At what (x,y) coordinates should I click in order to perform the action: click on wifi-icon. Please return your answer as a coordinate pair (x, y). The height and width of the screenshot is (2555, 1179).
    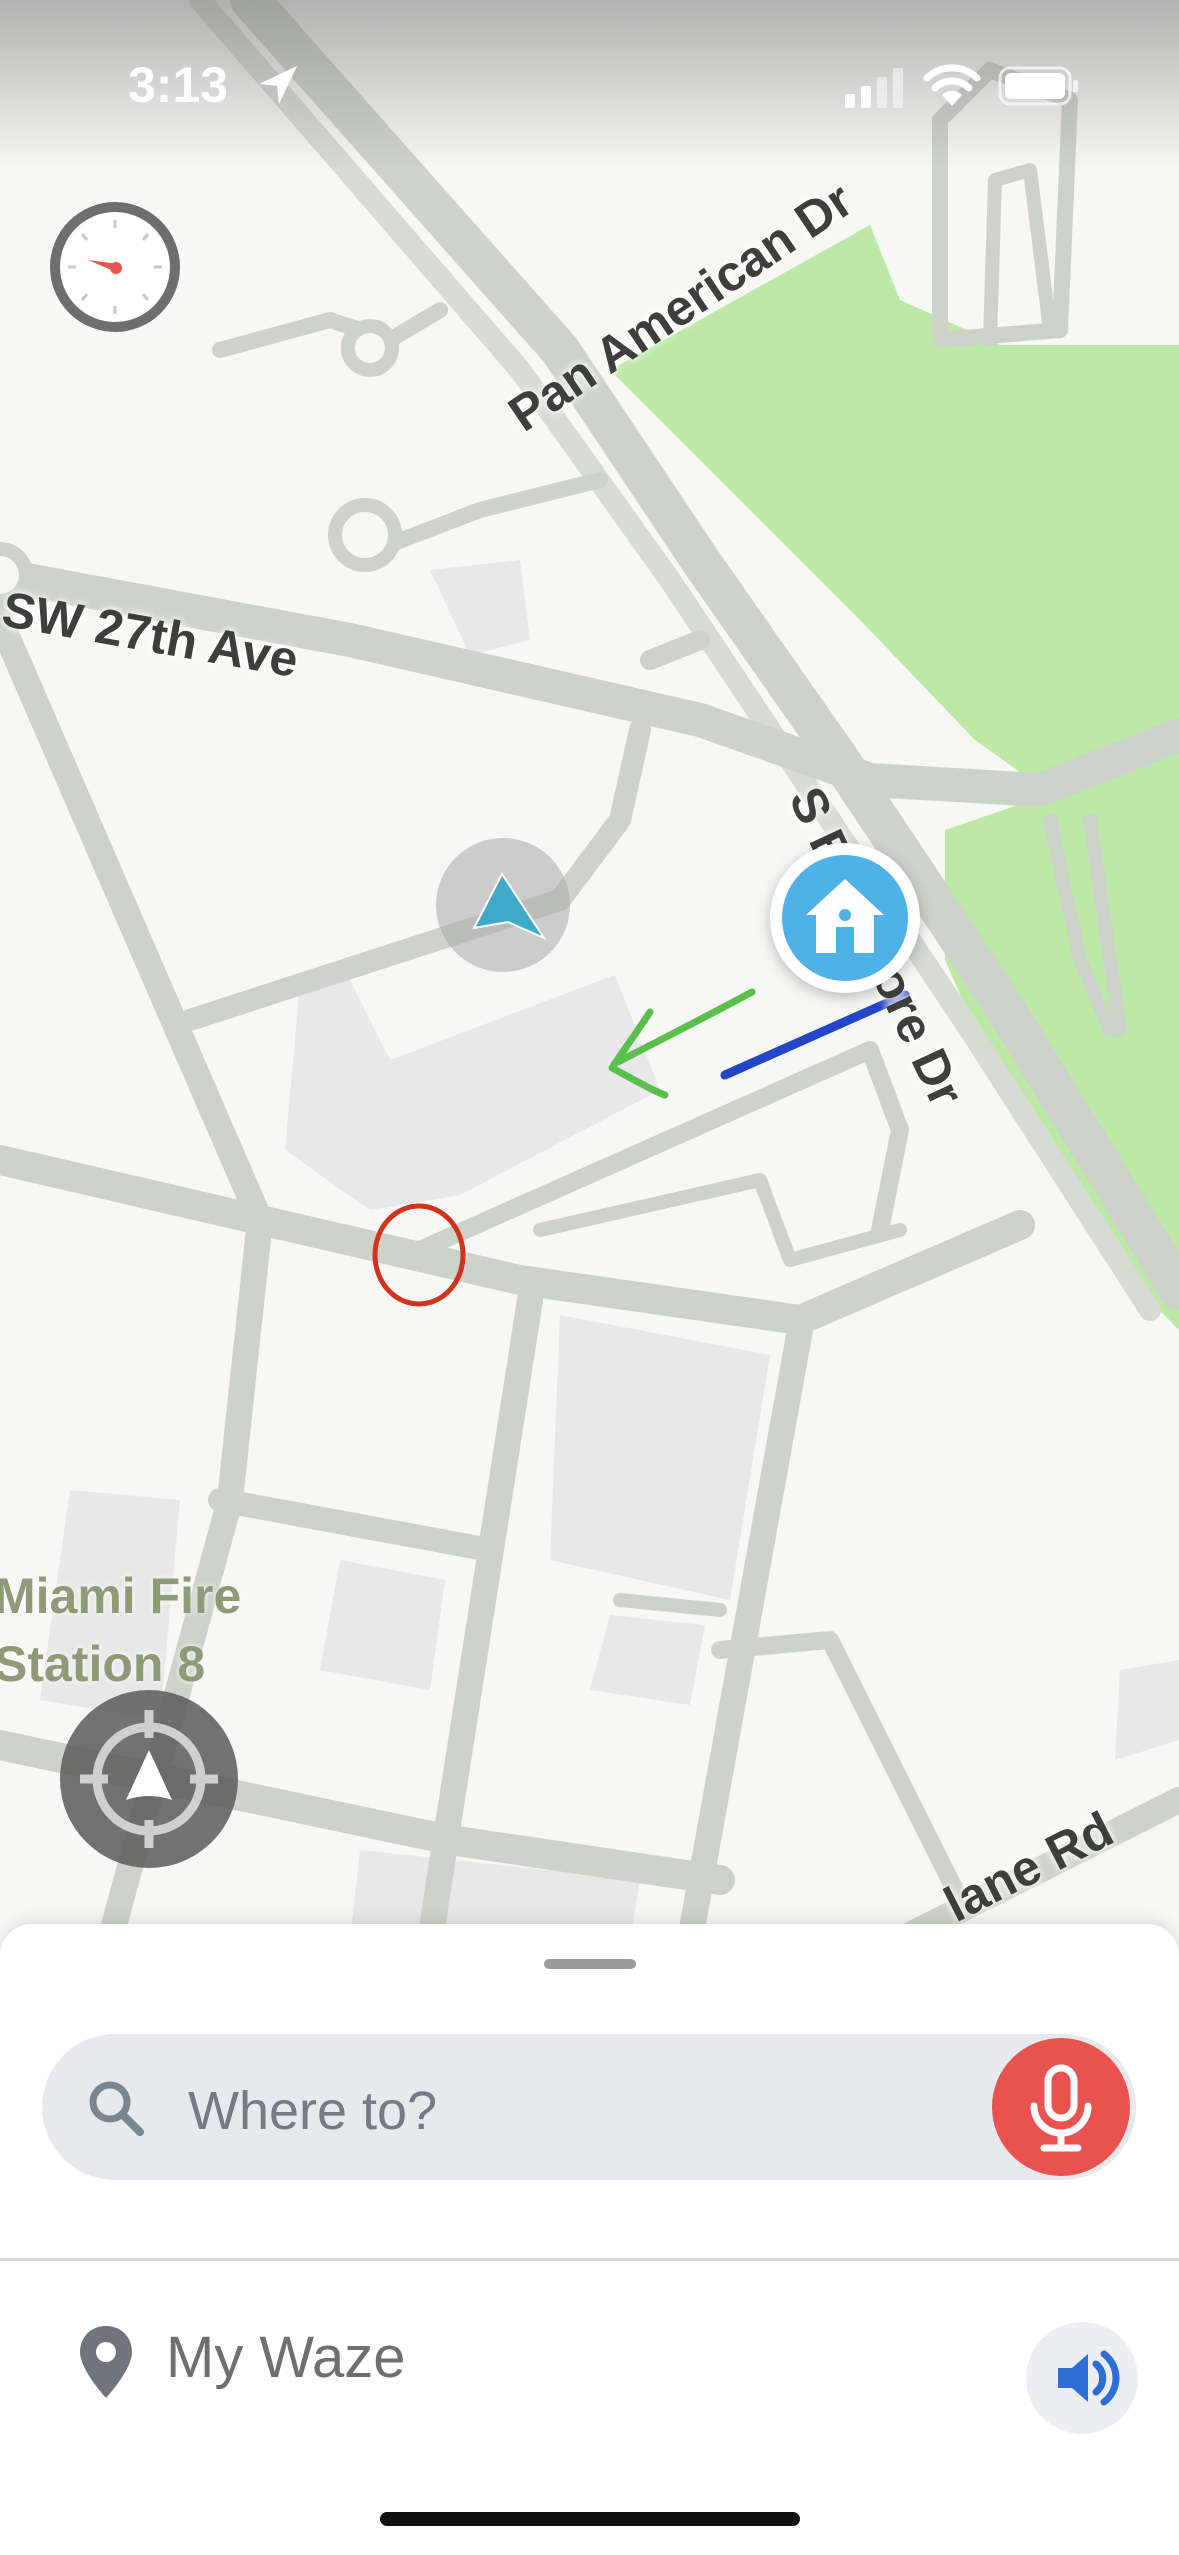
    Looking at the image, I should click on (952, 85).